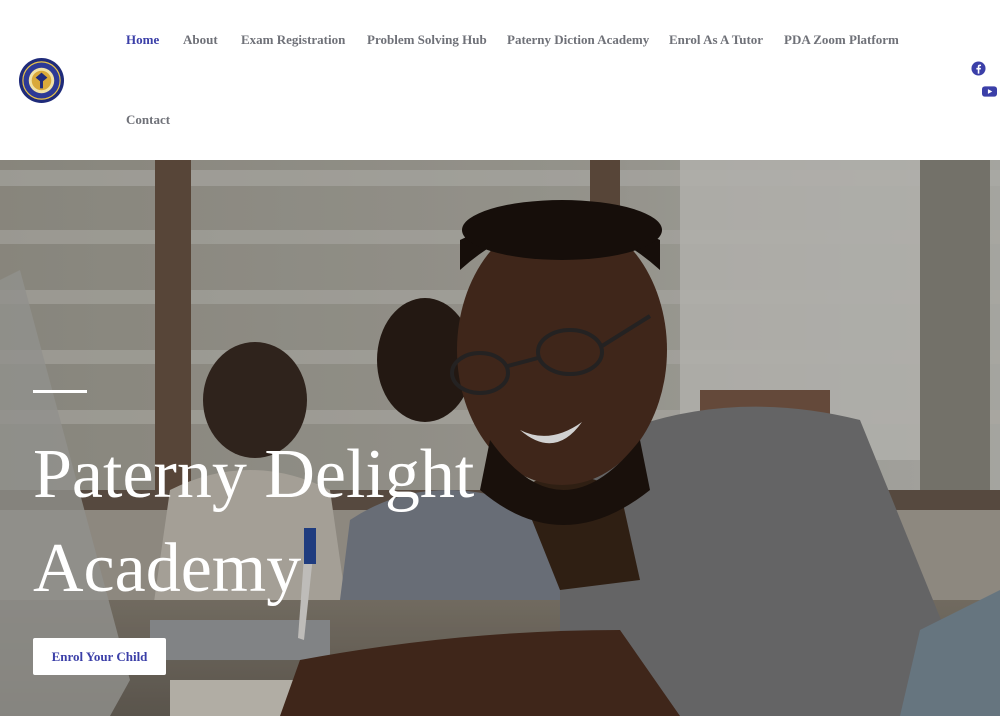  What do you see at coordinates (99, 656) in the screenshot?
I see `enrol-your-child-button: Enrol Your Child` at bounding box center [99, 656].